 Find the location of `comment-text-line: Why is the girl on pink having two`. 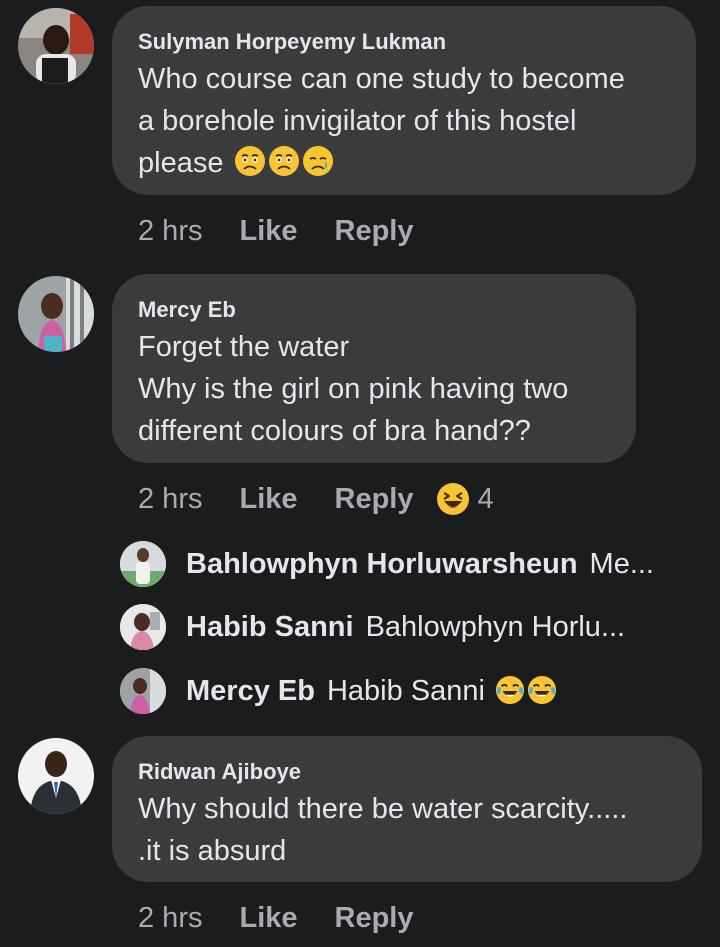

comment-text-line: Why is the girl on pink having two is located at coordinates (353, 389).